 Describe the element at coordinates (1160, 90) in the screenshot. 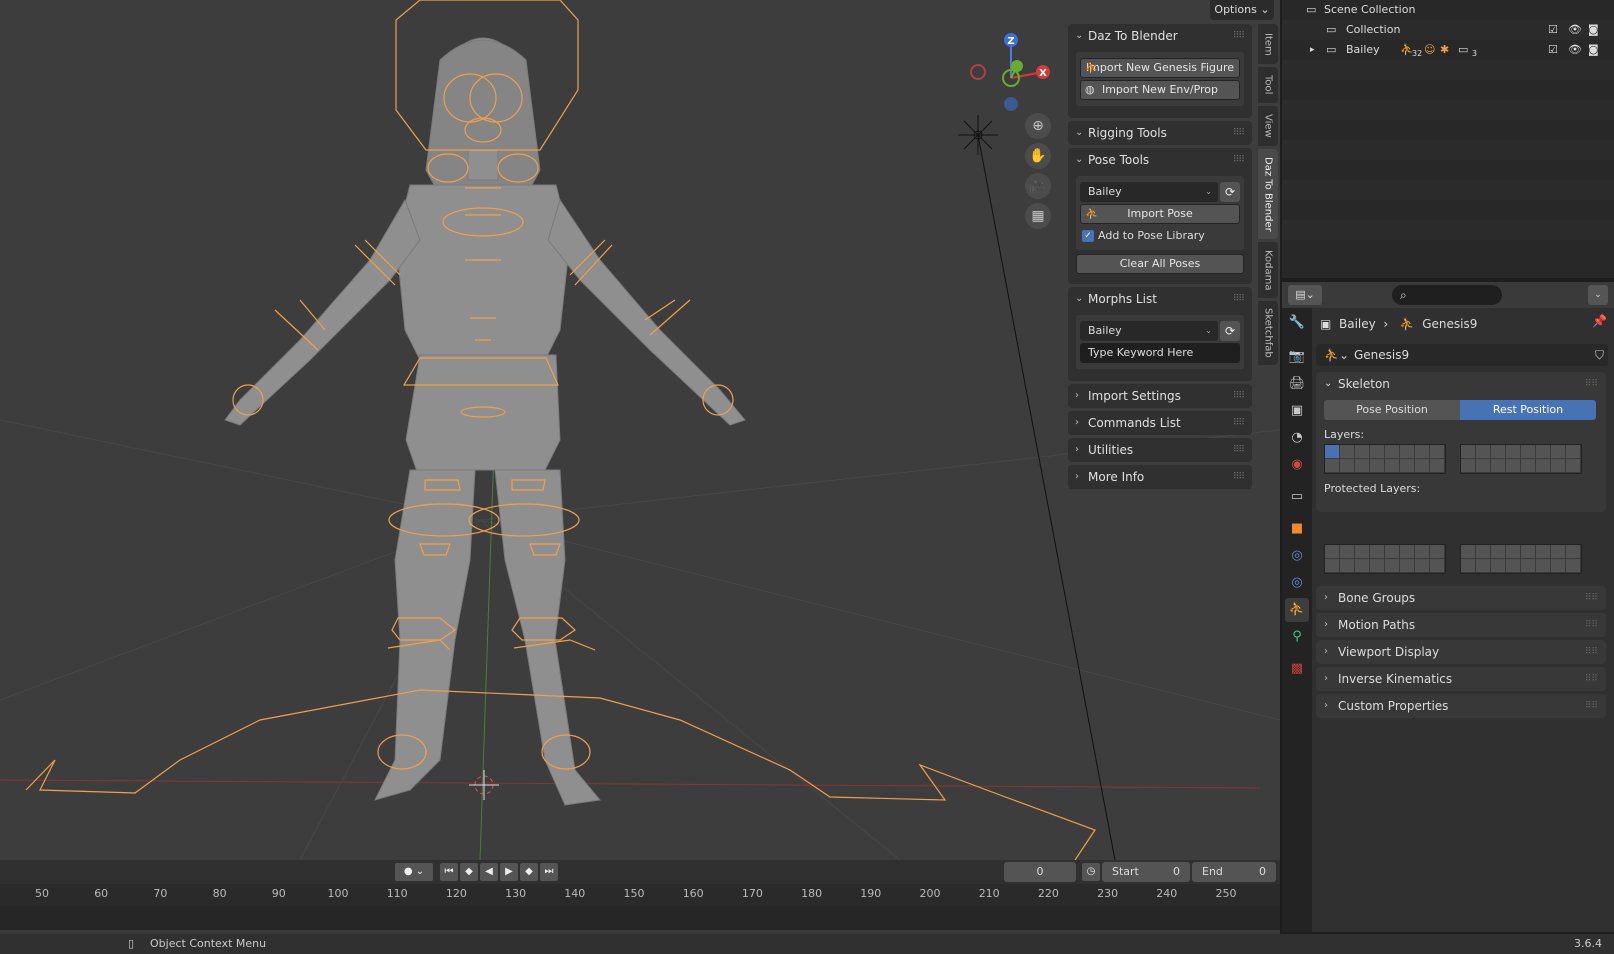

I see `import-env-prop-button: ◍ Import New Env/Prop` at that location.